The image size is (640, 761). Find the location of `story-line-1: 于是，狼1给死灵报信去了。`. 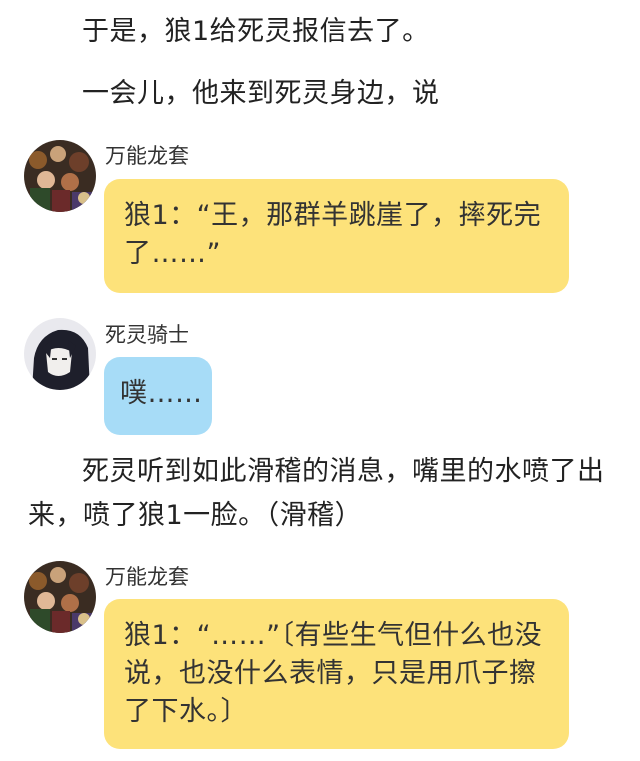

story-line-1: 于是，狼1给死灵报信去了。 is located at coordinates (256, 31).